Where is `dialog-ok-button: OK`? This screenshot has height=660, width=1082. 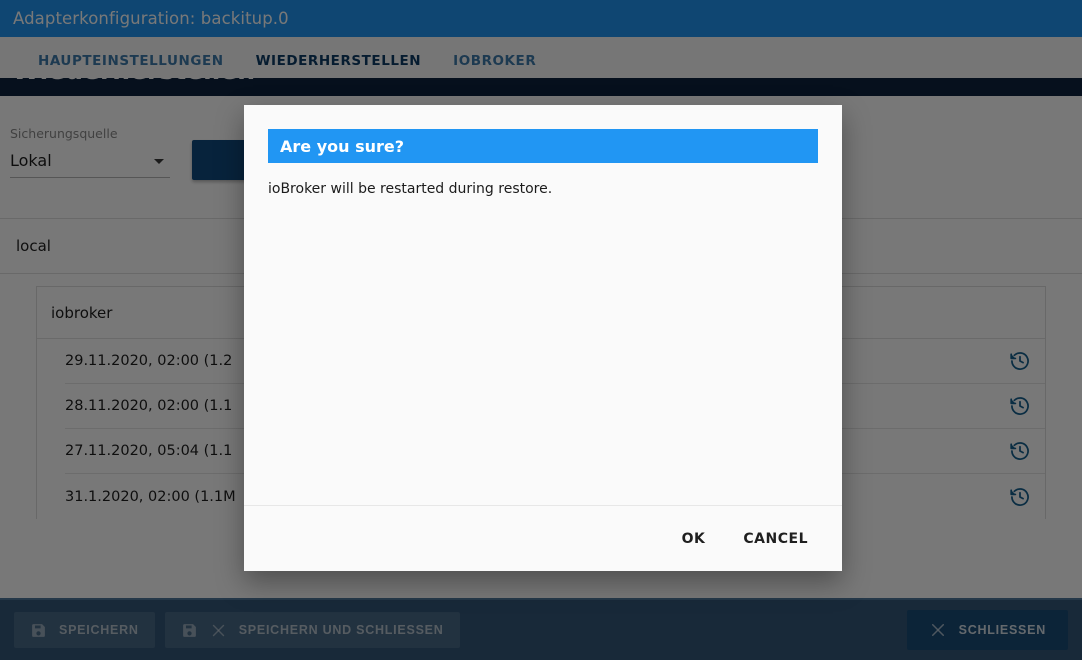 dialog-ok-button: OK is located at coordinates (694, 539).